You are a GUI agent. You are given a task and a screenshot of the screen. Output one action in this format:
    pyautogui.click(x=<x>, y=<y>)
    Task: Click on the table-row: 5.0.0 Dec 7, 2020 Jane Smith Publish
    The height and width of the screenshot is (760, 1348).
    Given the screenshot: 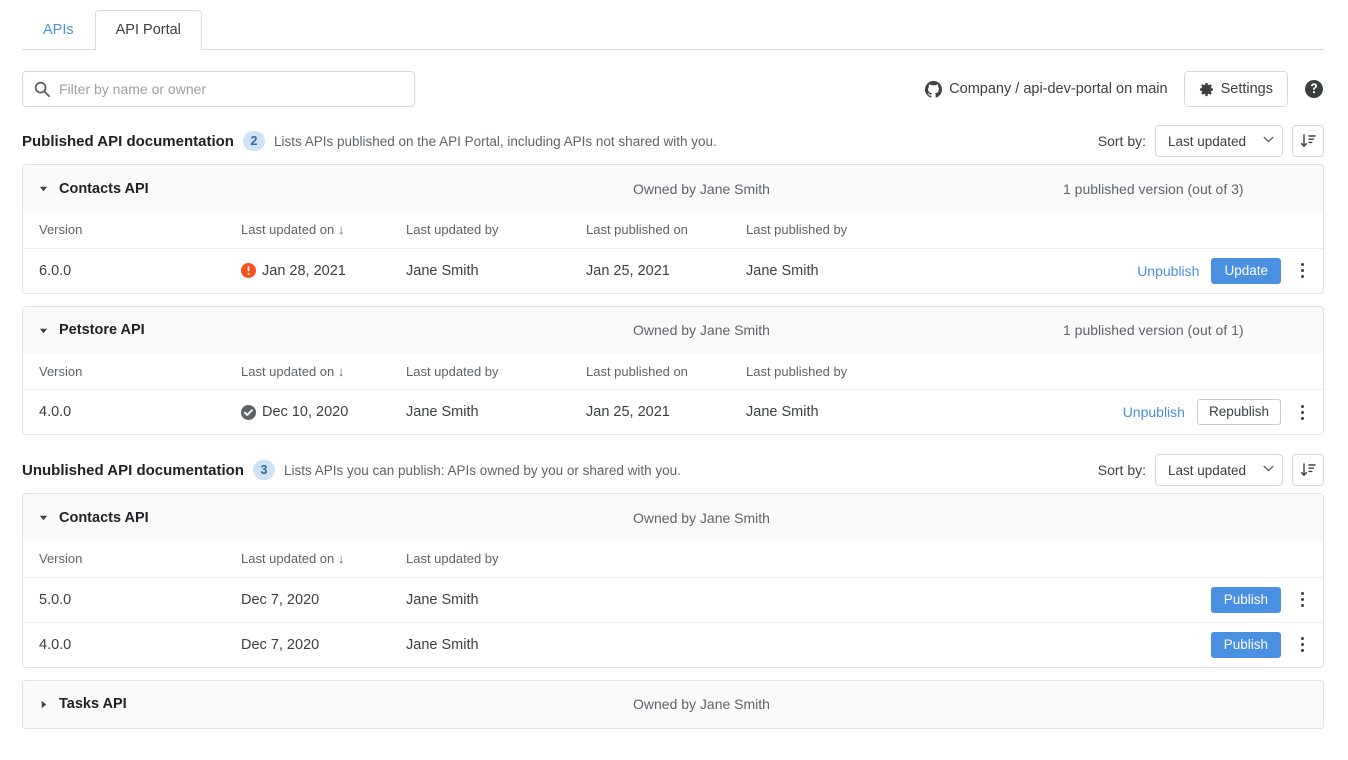 What is the action you would take?
    pyautogui.click(x=673, y=600)
    